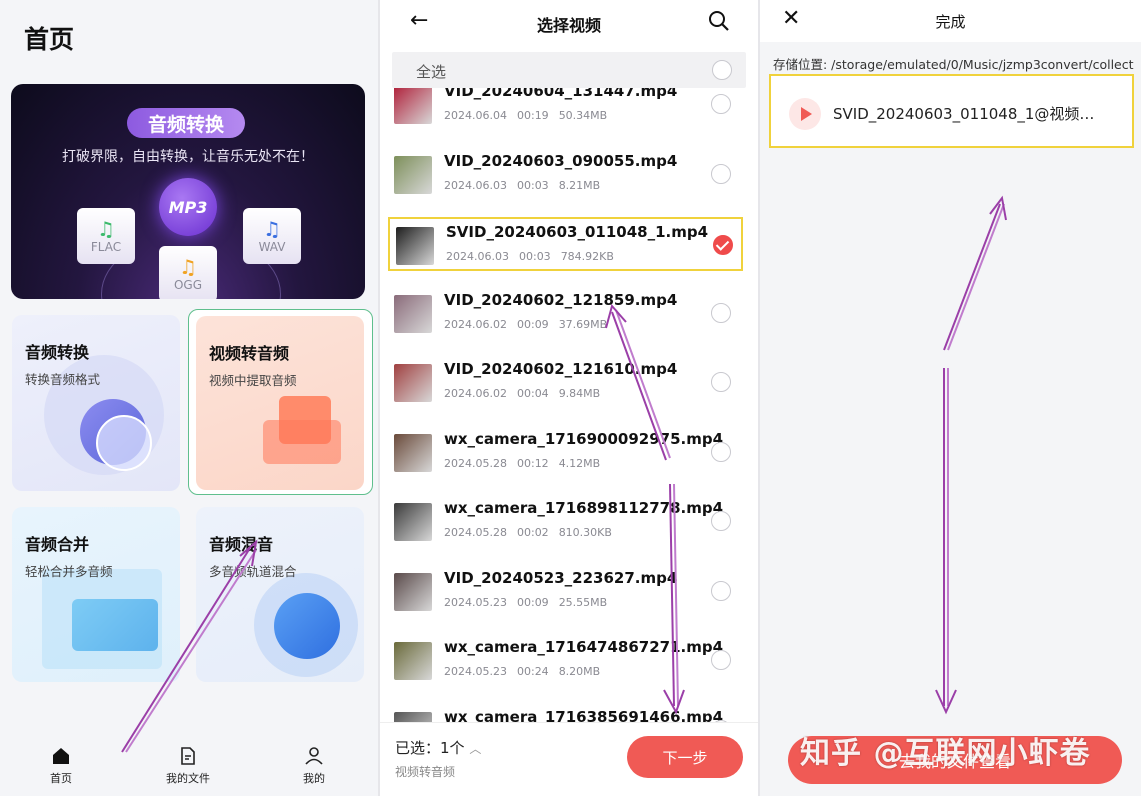  Describe the element at coordinates (425, 772) in the screenshot. I see `mode-label: 视频转音频` at that location.